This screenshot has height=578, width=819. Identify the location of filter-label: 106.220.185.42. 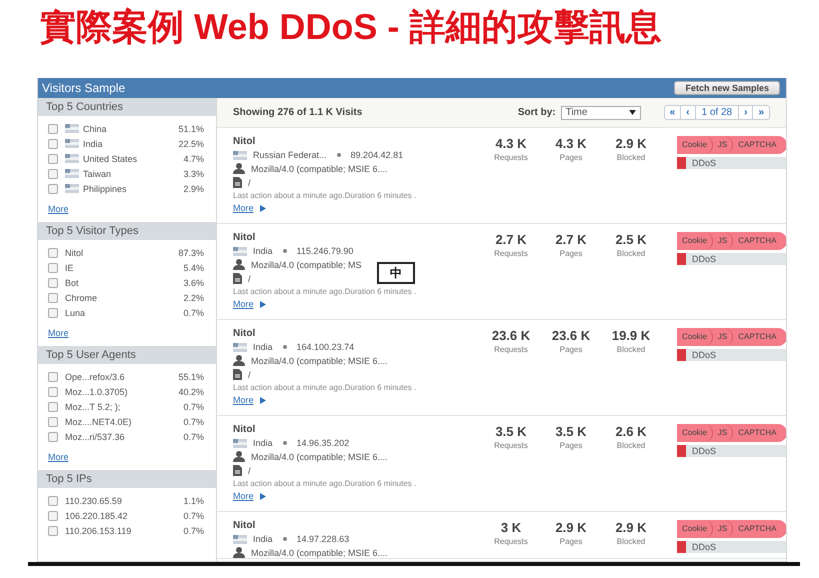
(97, 515).